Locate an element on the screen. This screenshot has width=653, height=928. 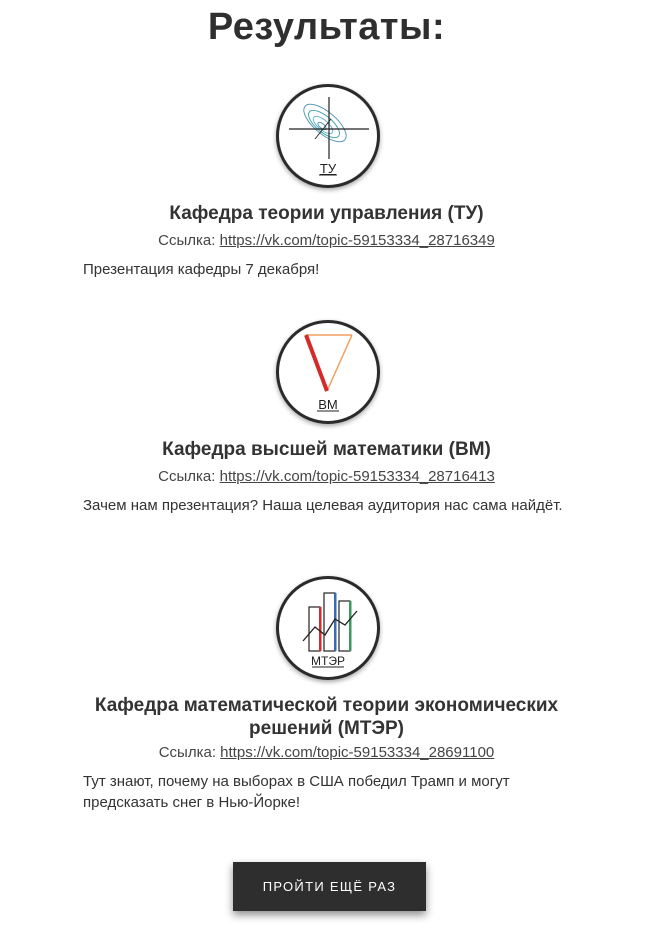
department-link: https://vk.com/topic-59153334_28716413 is located at coordinates (357, 476).